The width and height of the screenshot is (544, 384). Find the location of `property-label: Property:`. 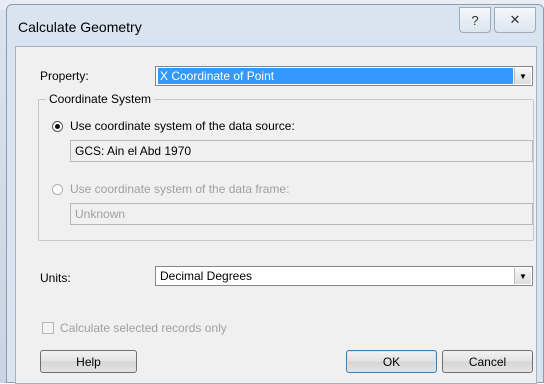

property-label: Property: is located at coordinates (64, 76).